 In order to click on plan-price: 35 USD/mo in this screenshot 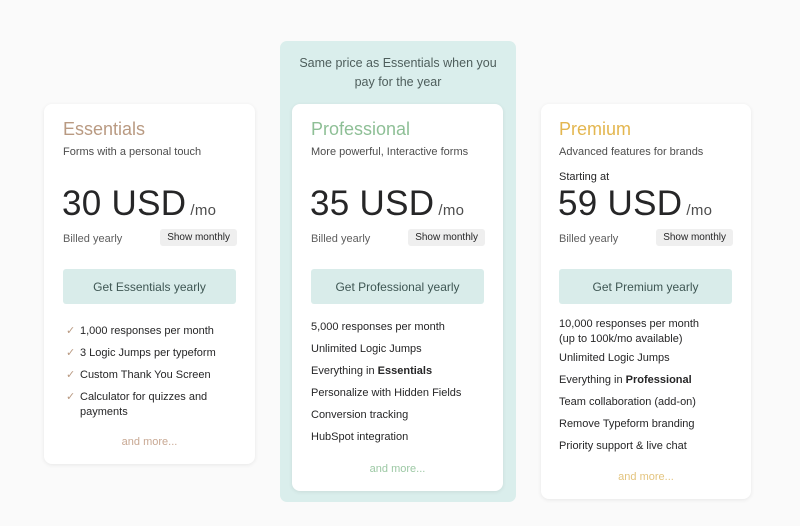, I will do `click(387, 204)`.